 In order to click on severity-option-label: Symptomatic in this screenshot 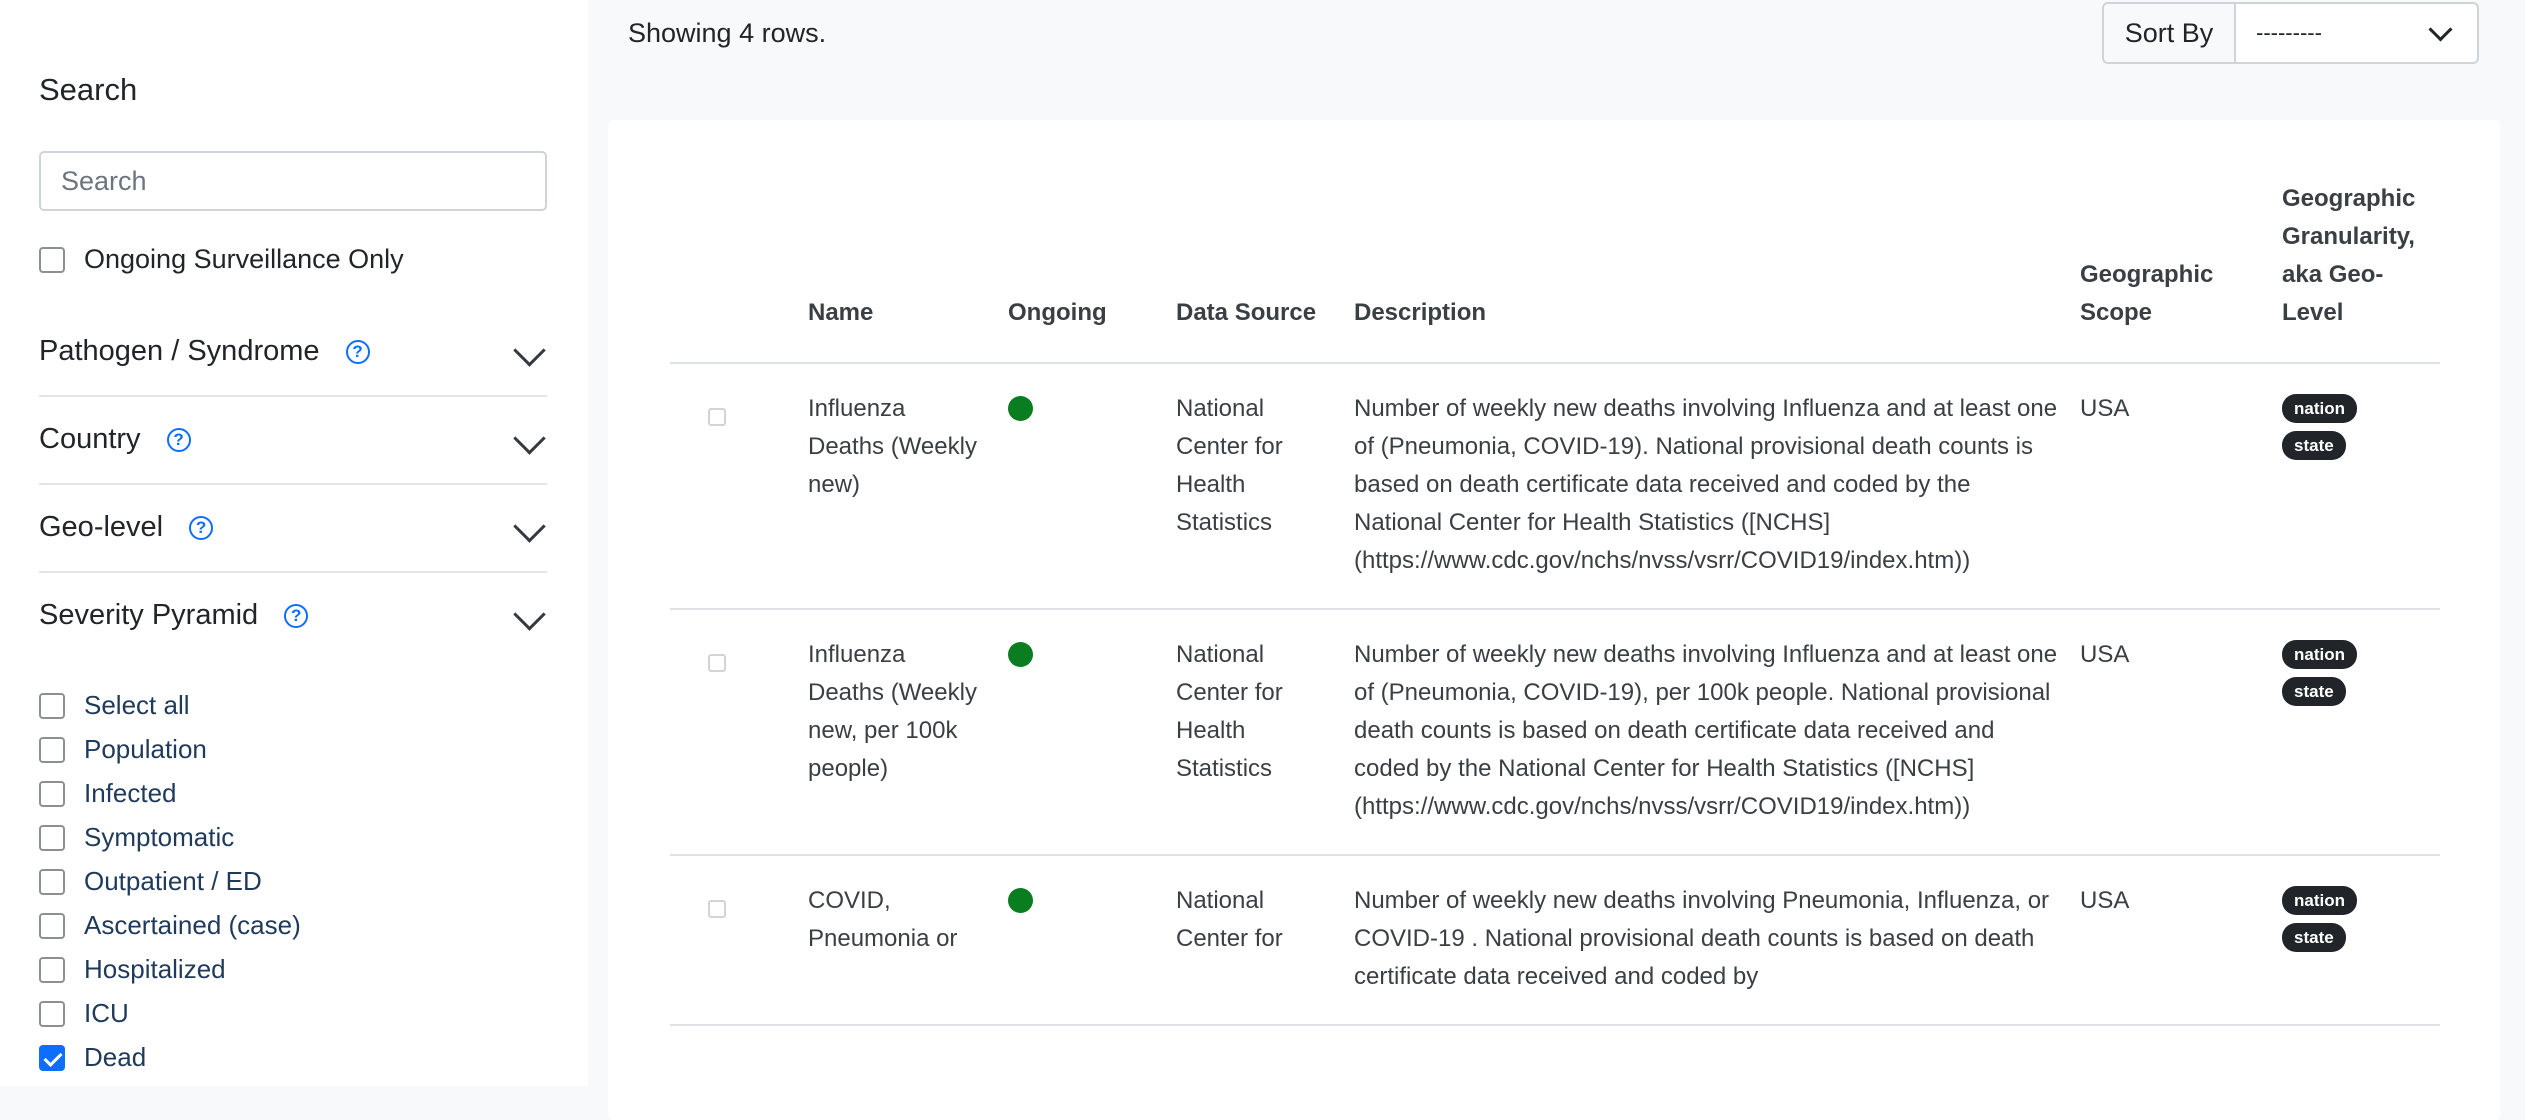, I will do `click(159, 837)`.